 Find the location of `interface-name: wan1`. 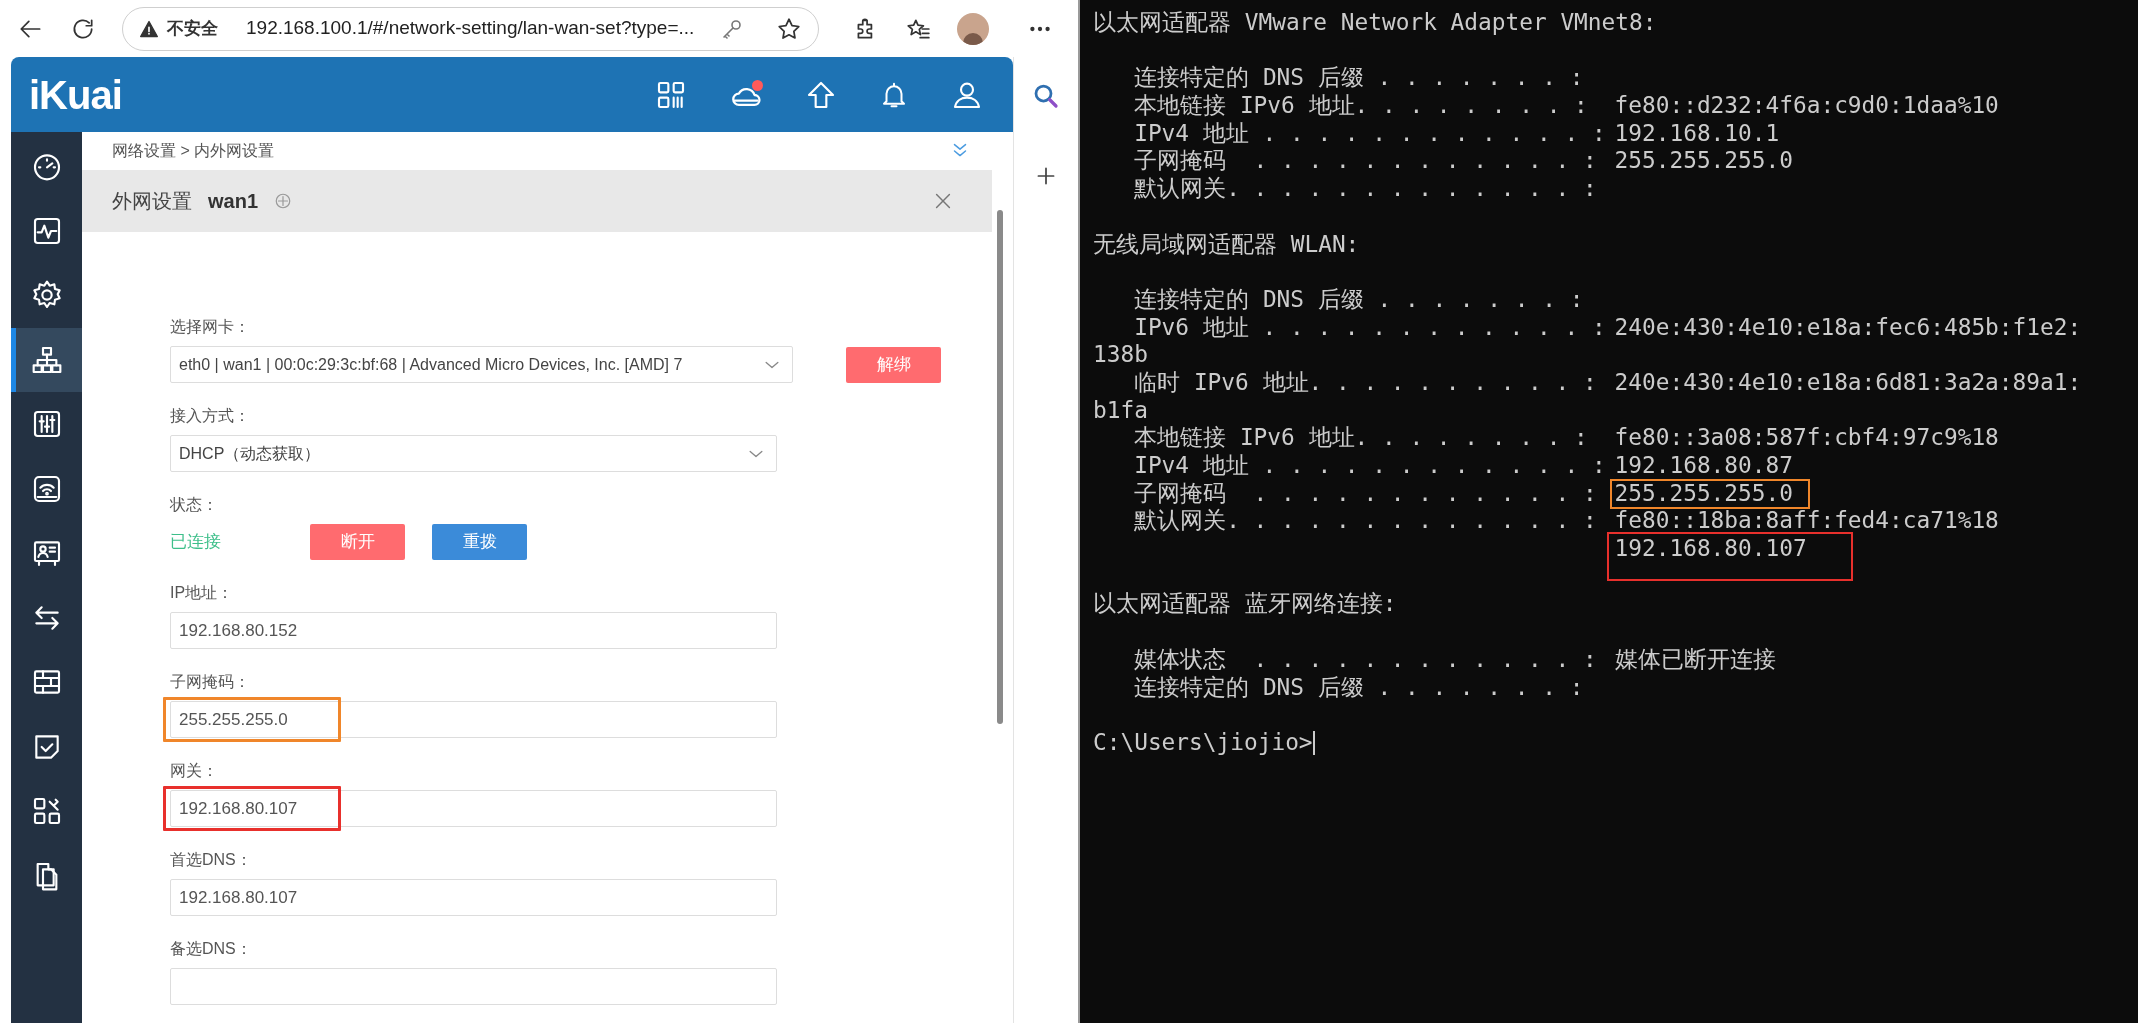

interface-name: wan1 is located at coordinates (233, 201).